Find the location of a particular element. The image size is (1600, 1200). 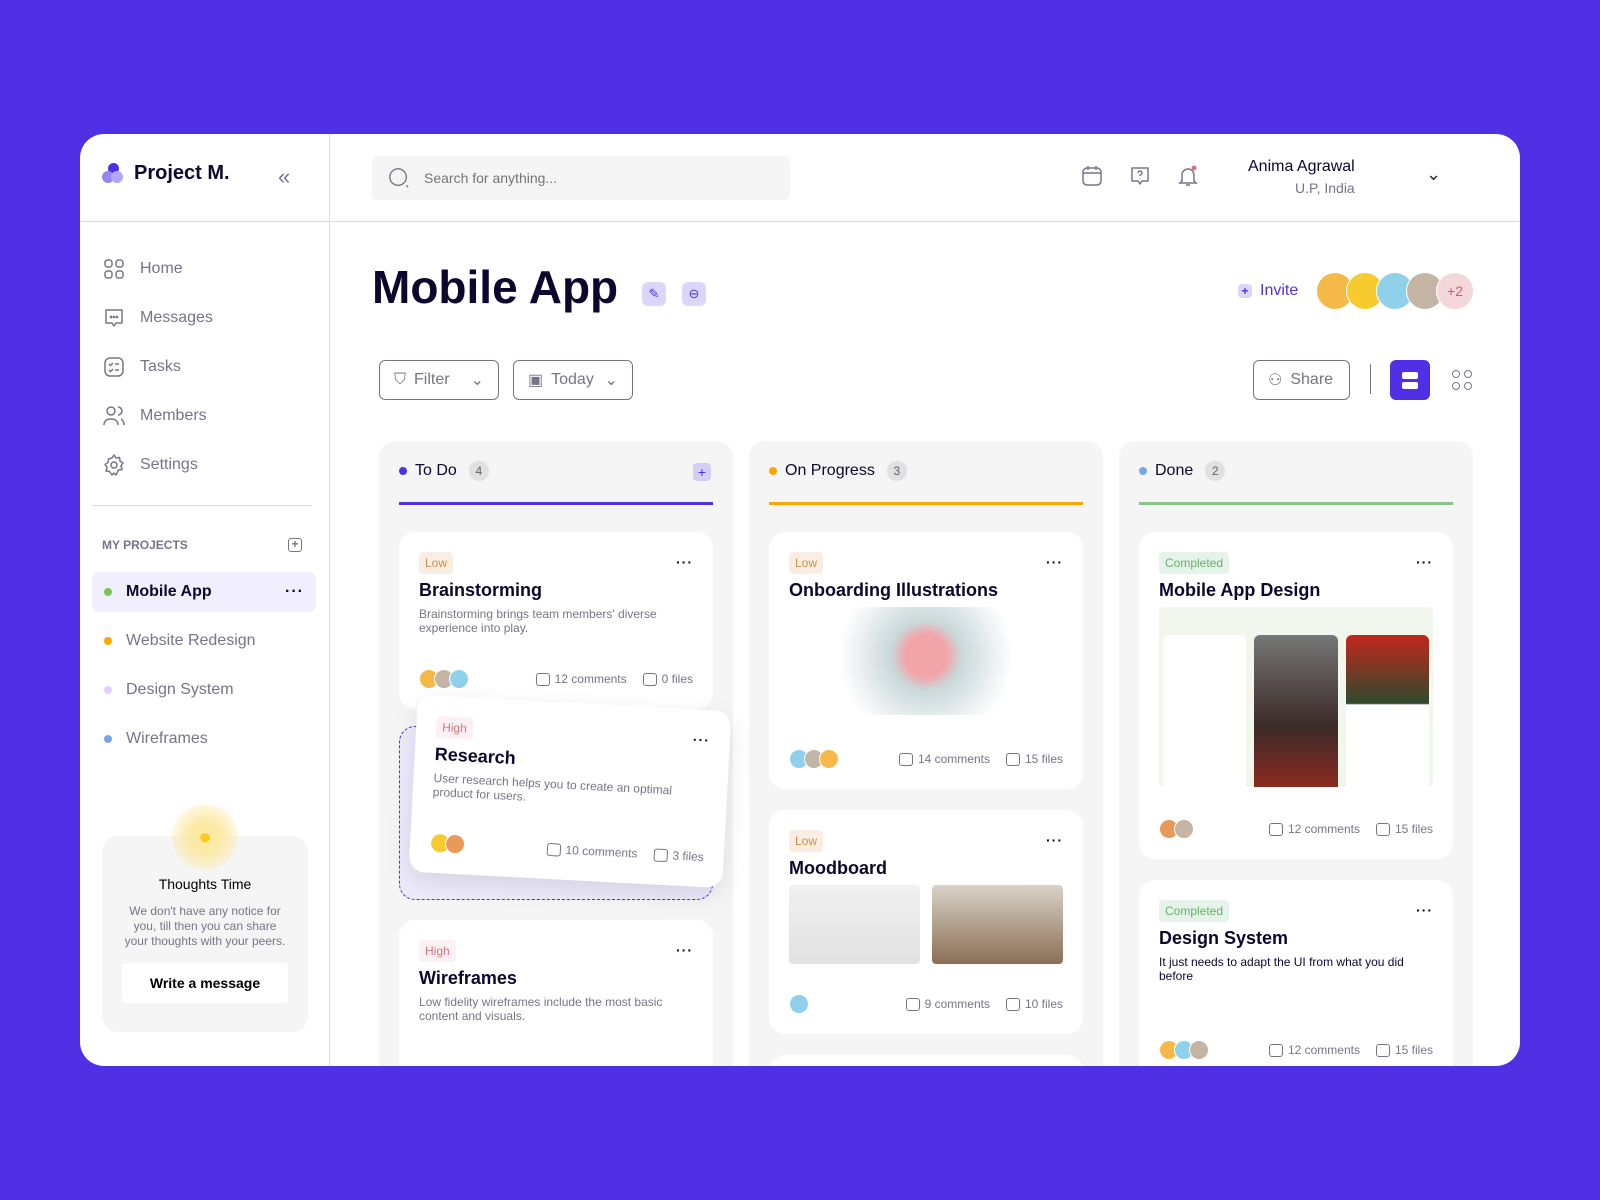

project-item-design-system: Design System is located at coordinates (204, 690).